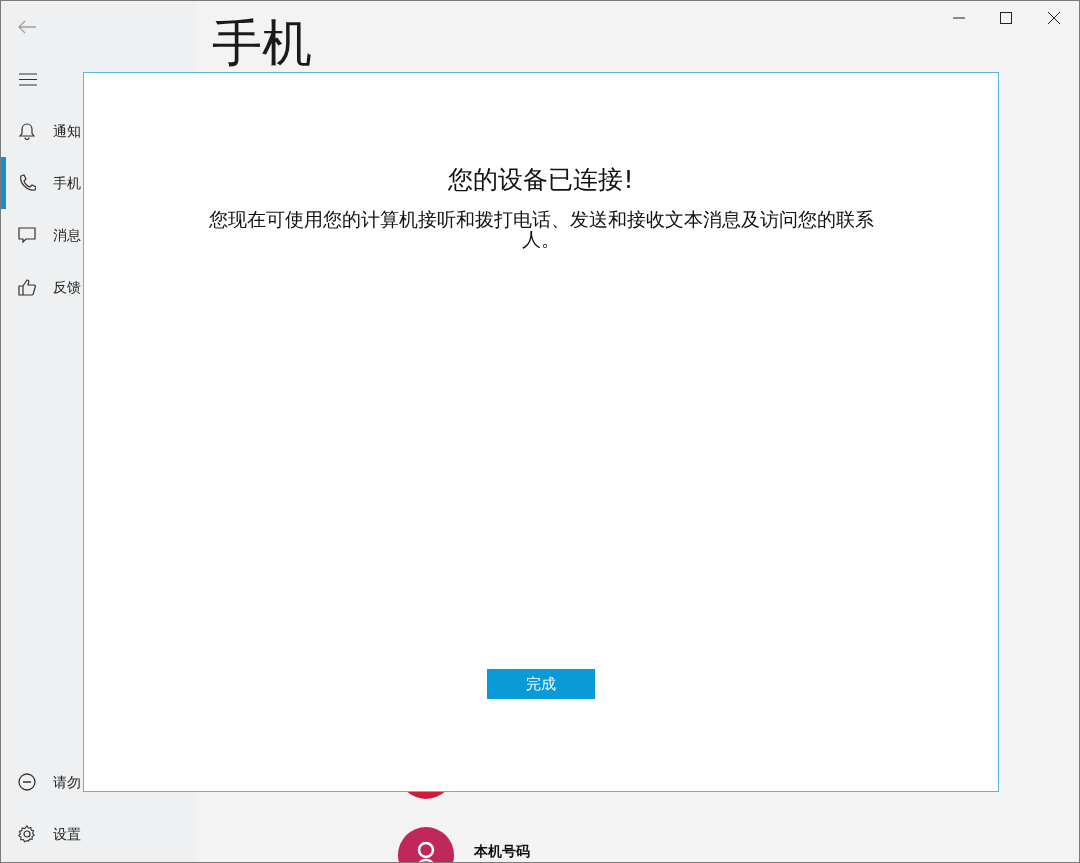  I want to click on bell-icon, so click(27, 131).